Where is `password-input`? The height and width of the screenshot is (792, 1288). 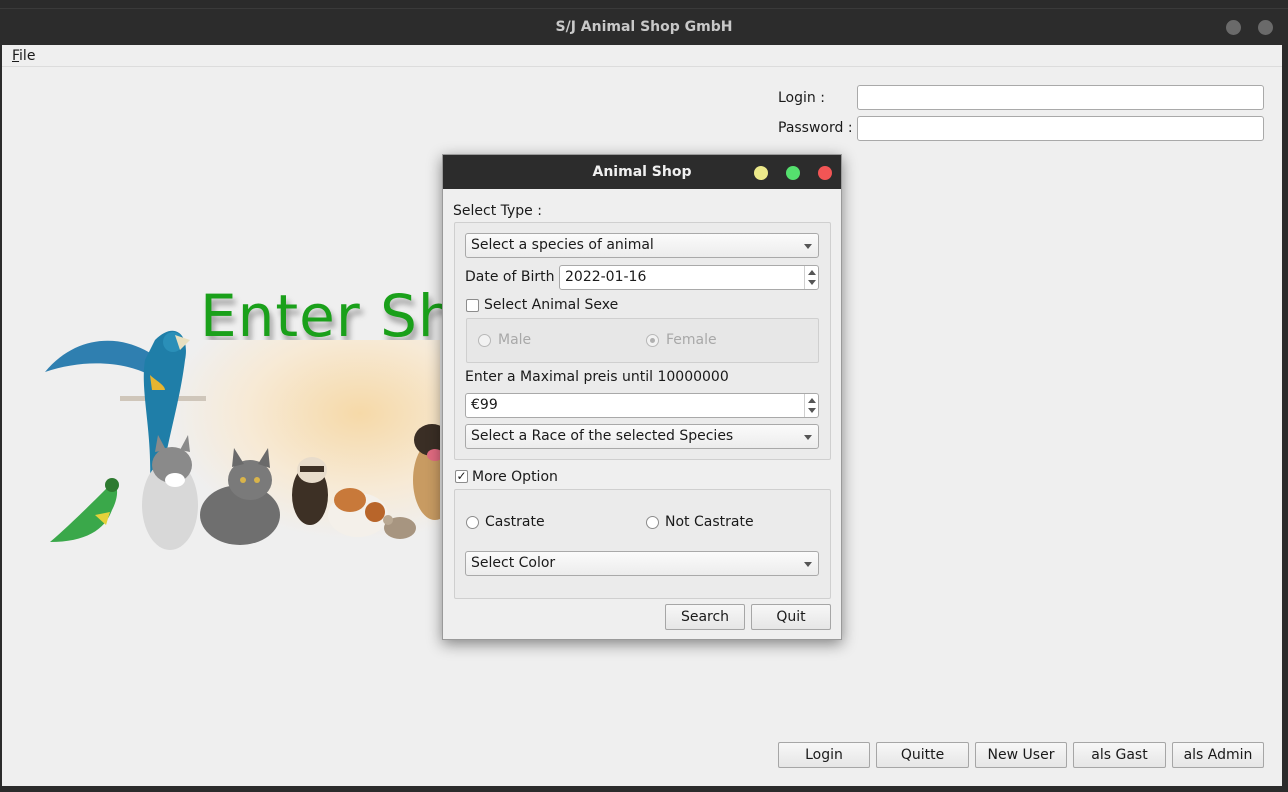 password-input is located at coordinates (1060, 128).